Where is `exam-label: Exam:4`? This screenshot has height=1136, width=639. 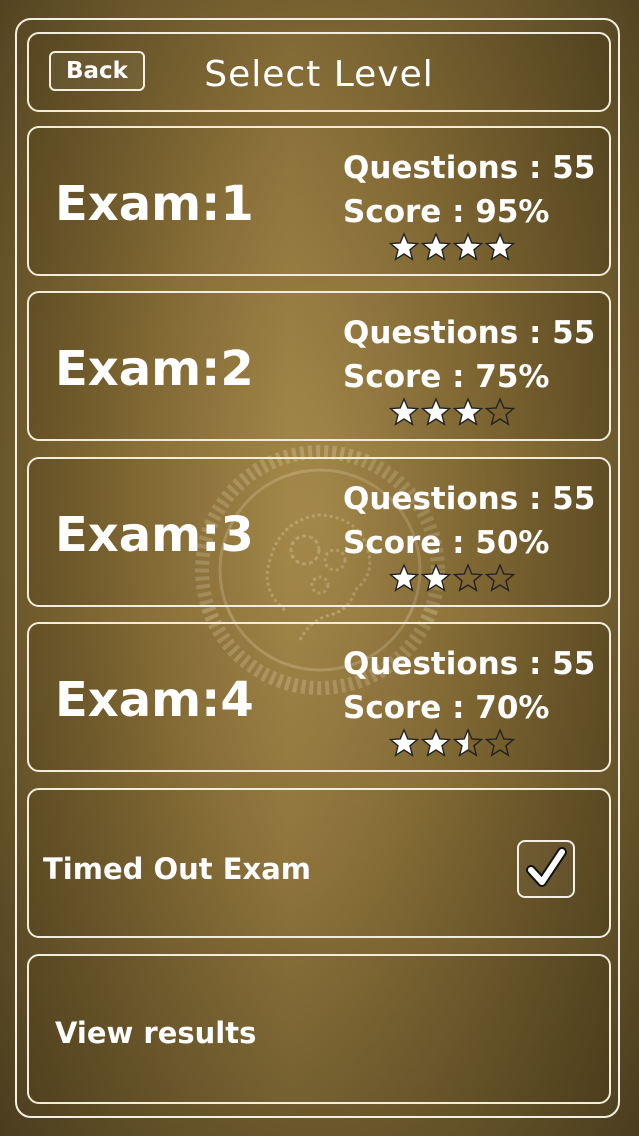 exam-label: Exam:4 is located at coordinates (154, 700).